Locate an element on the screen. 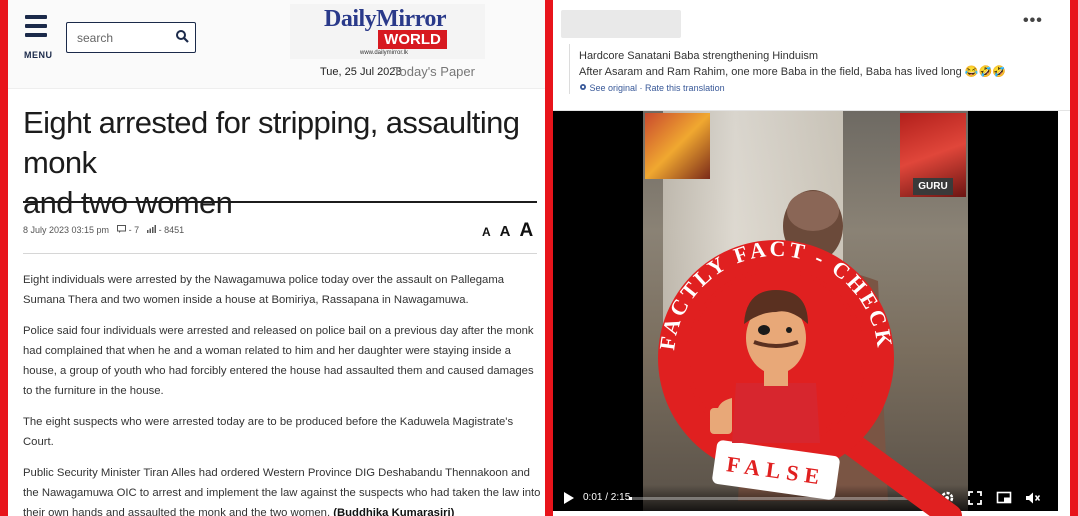 The image size is (1078, 516). headline-divider is located at coordinates (280, 202).